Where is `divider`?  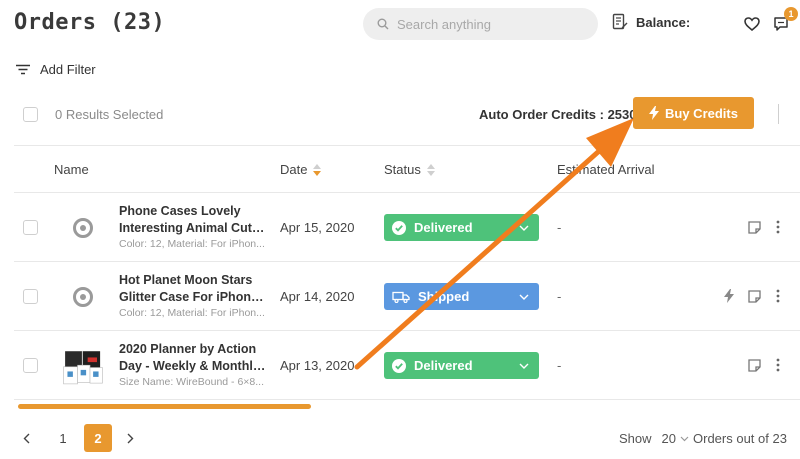
divider is located at coordinates (778, 114).